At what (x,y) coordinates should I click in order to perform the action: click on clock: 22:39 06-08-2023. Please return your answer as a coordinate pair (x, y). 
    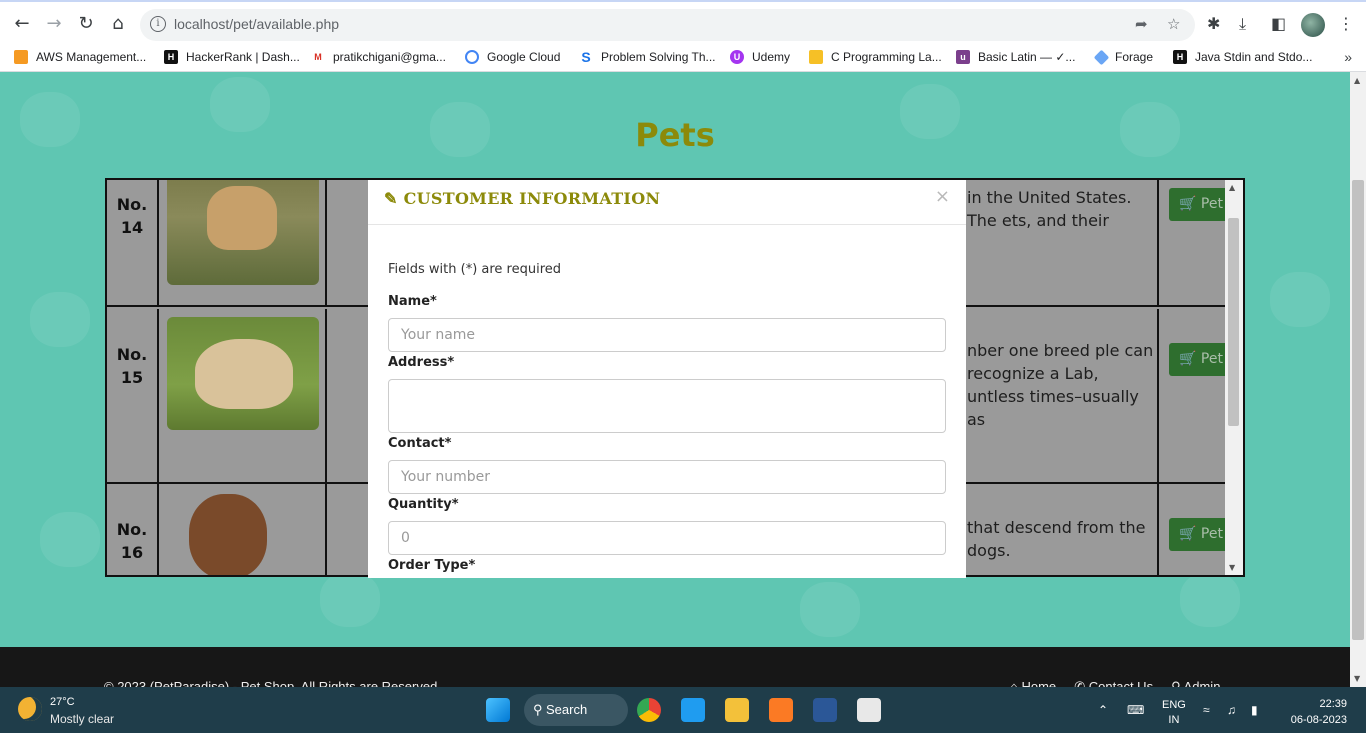
    Looking at the image, I should click on (1316, 712).